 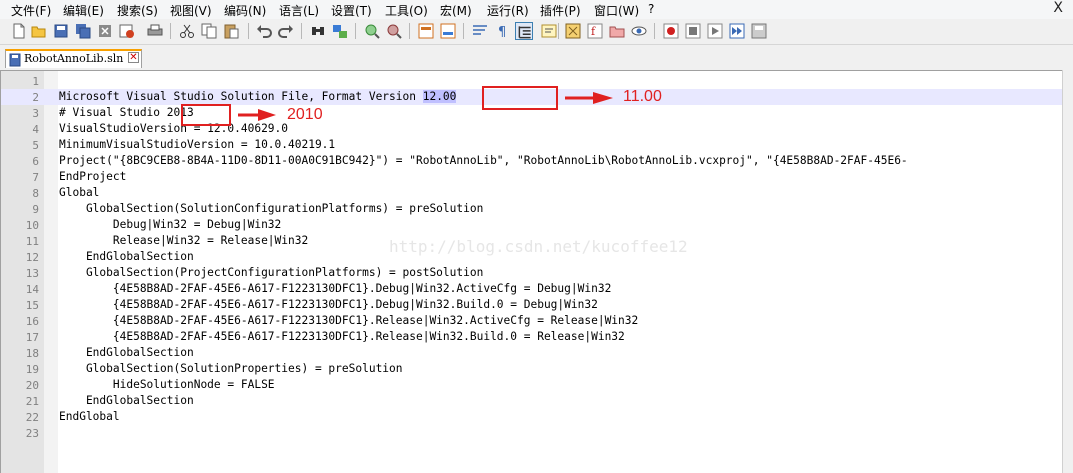 What do you see at coordinates (170, 224) in the screenshot?
I see `code-text: Debug|Win32 = Debug|Win32` at bounding box center [170, 224].